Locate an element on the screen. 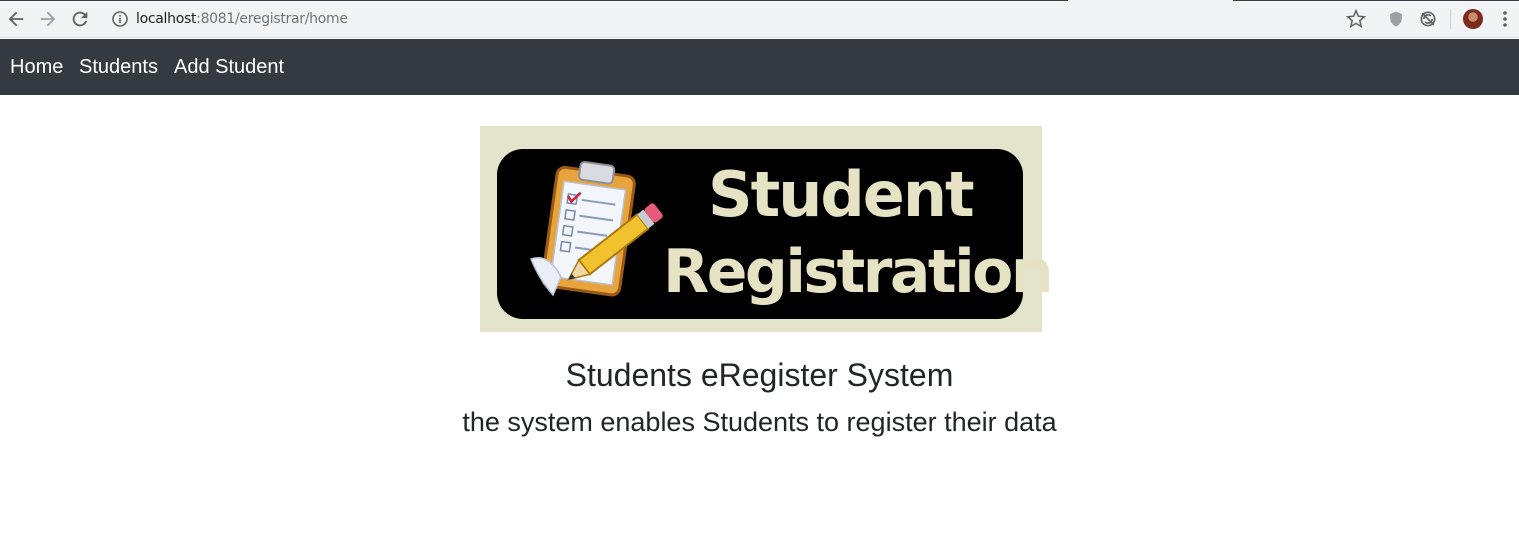  nav-link-home: Home is located at coordinates (36, 67).